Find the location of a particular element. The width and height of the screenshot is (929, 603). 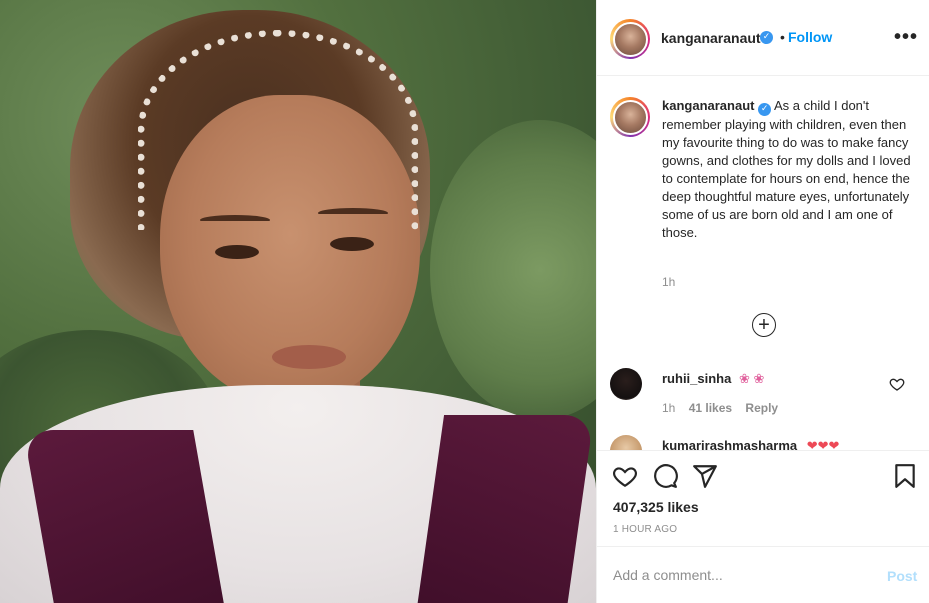

caption-username: kanganaranaut is located at coordinates (708, 105).